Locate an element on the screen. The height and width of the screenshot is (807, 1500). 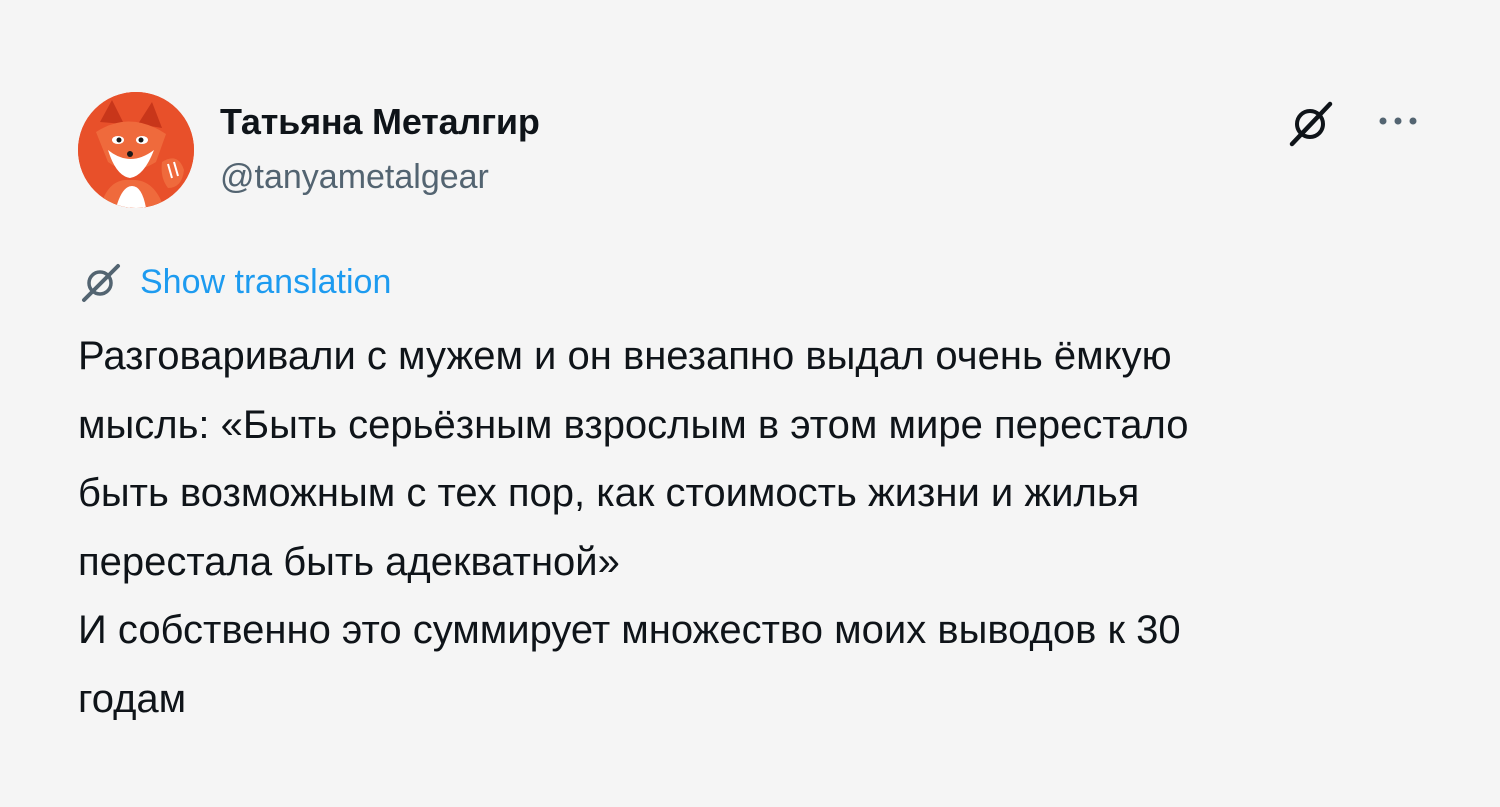
fox-avatar-icon is located at coordinates (136, 150).